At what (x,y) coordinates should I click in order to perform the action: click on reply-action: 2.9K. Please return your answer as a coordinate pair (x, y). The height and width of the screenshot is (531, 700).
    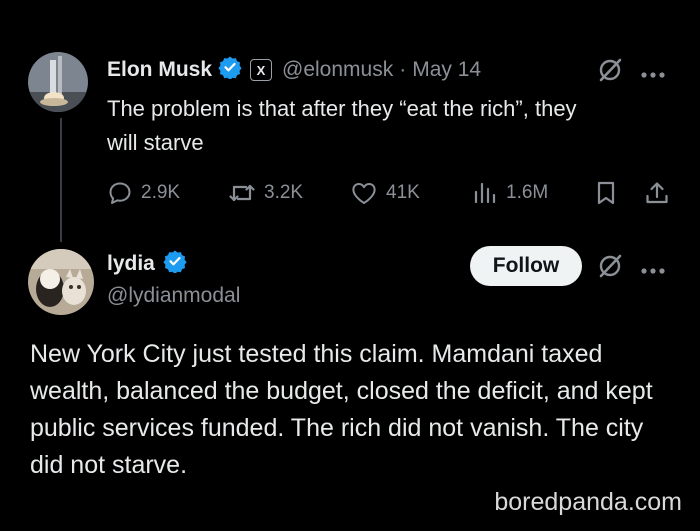
    Looking at the image, I should click on (143, 193).